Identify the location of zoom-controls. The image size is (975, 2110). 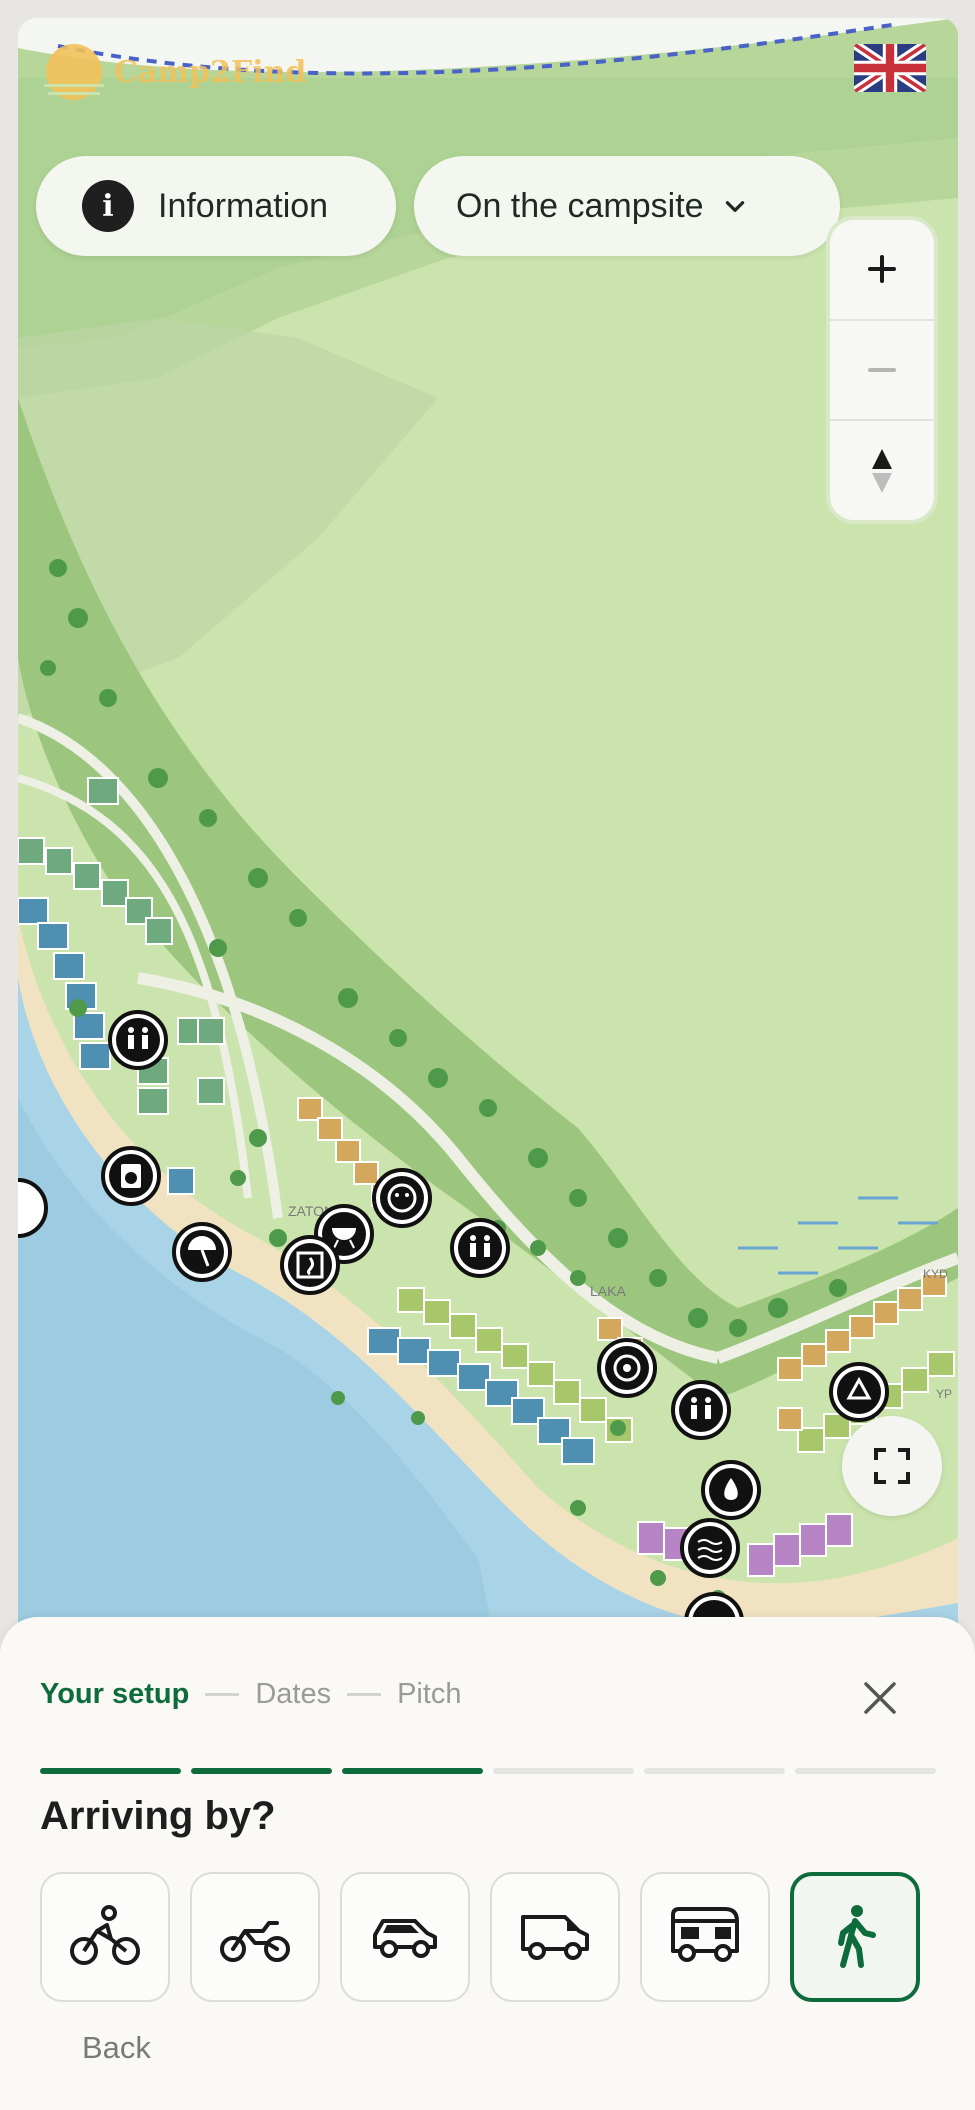
(882, 370).